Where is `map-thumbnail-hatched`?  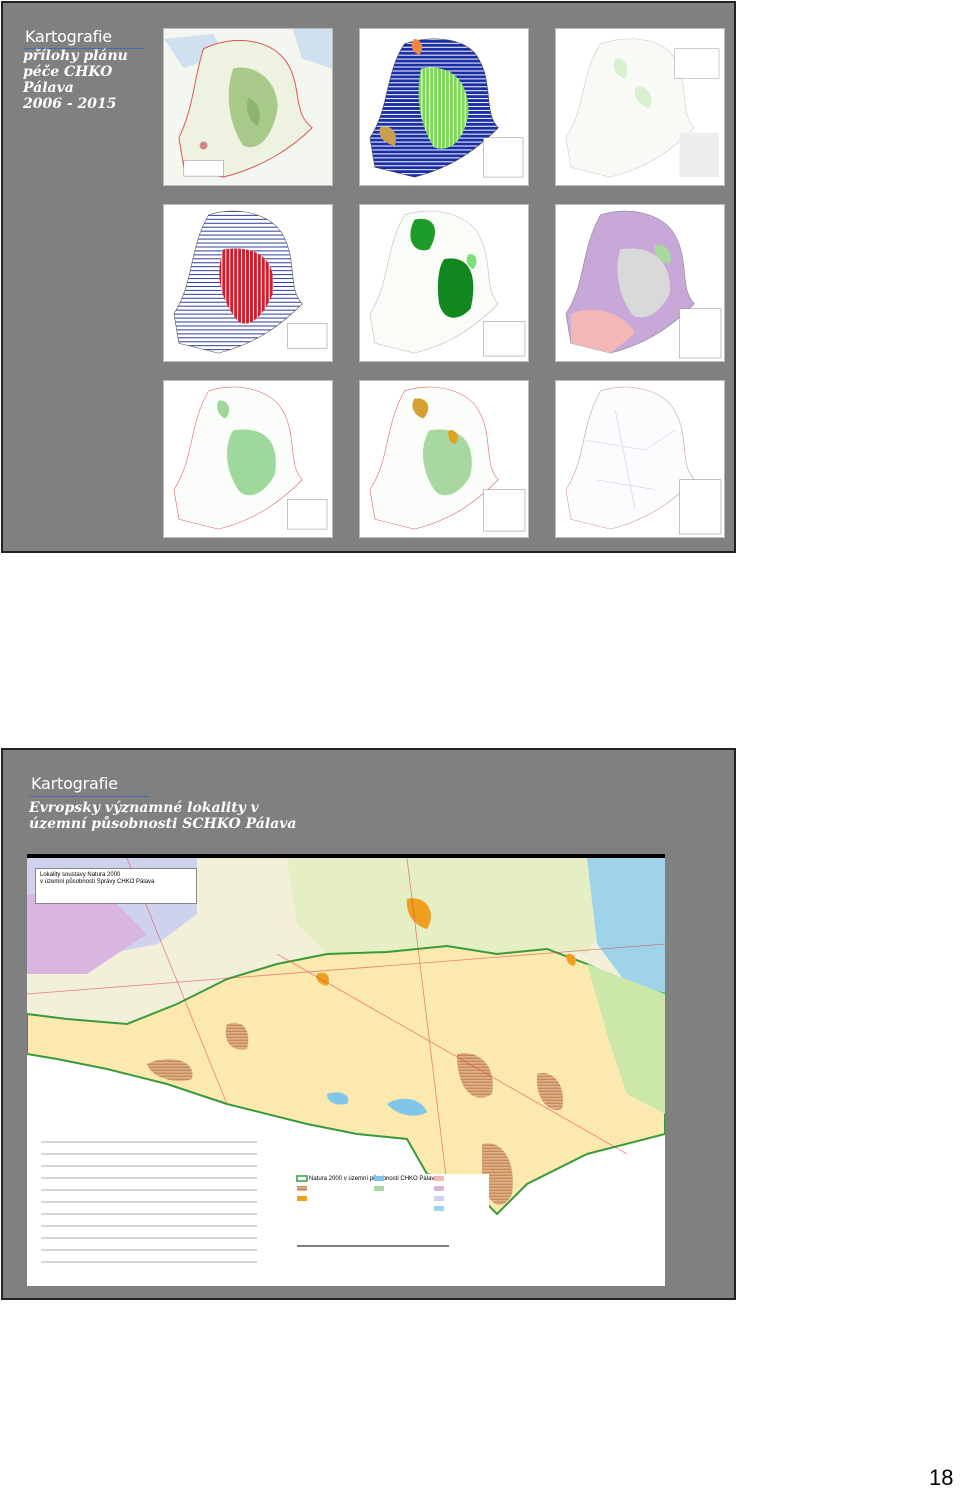 map-thumbnail-hatched is located at coordinates (248, 283).